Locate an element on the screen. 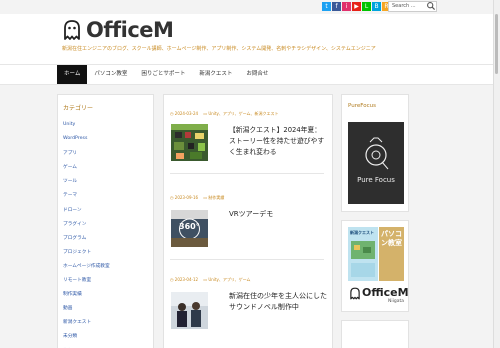  facebook-icon: f is located at coordinates (336, 6).